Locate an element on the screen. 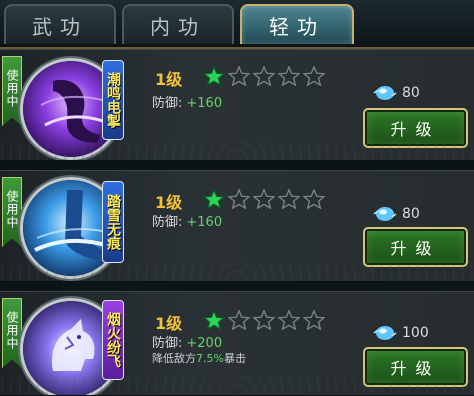  extra-suffix: 暴击 is located at coordinates (234, 358).